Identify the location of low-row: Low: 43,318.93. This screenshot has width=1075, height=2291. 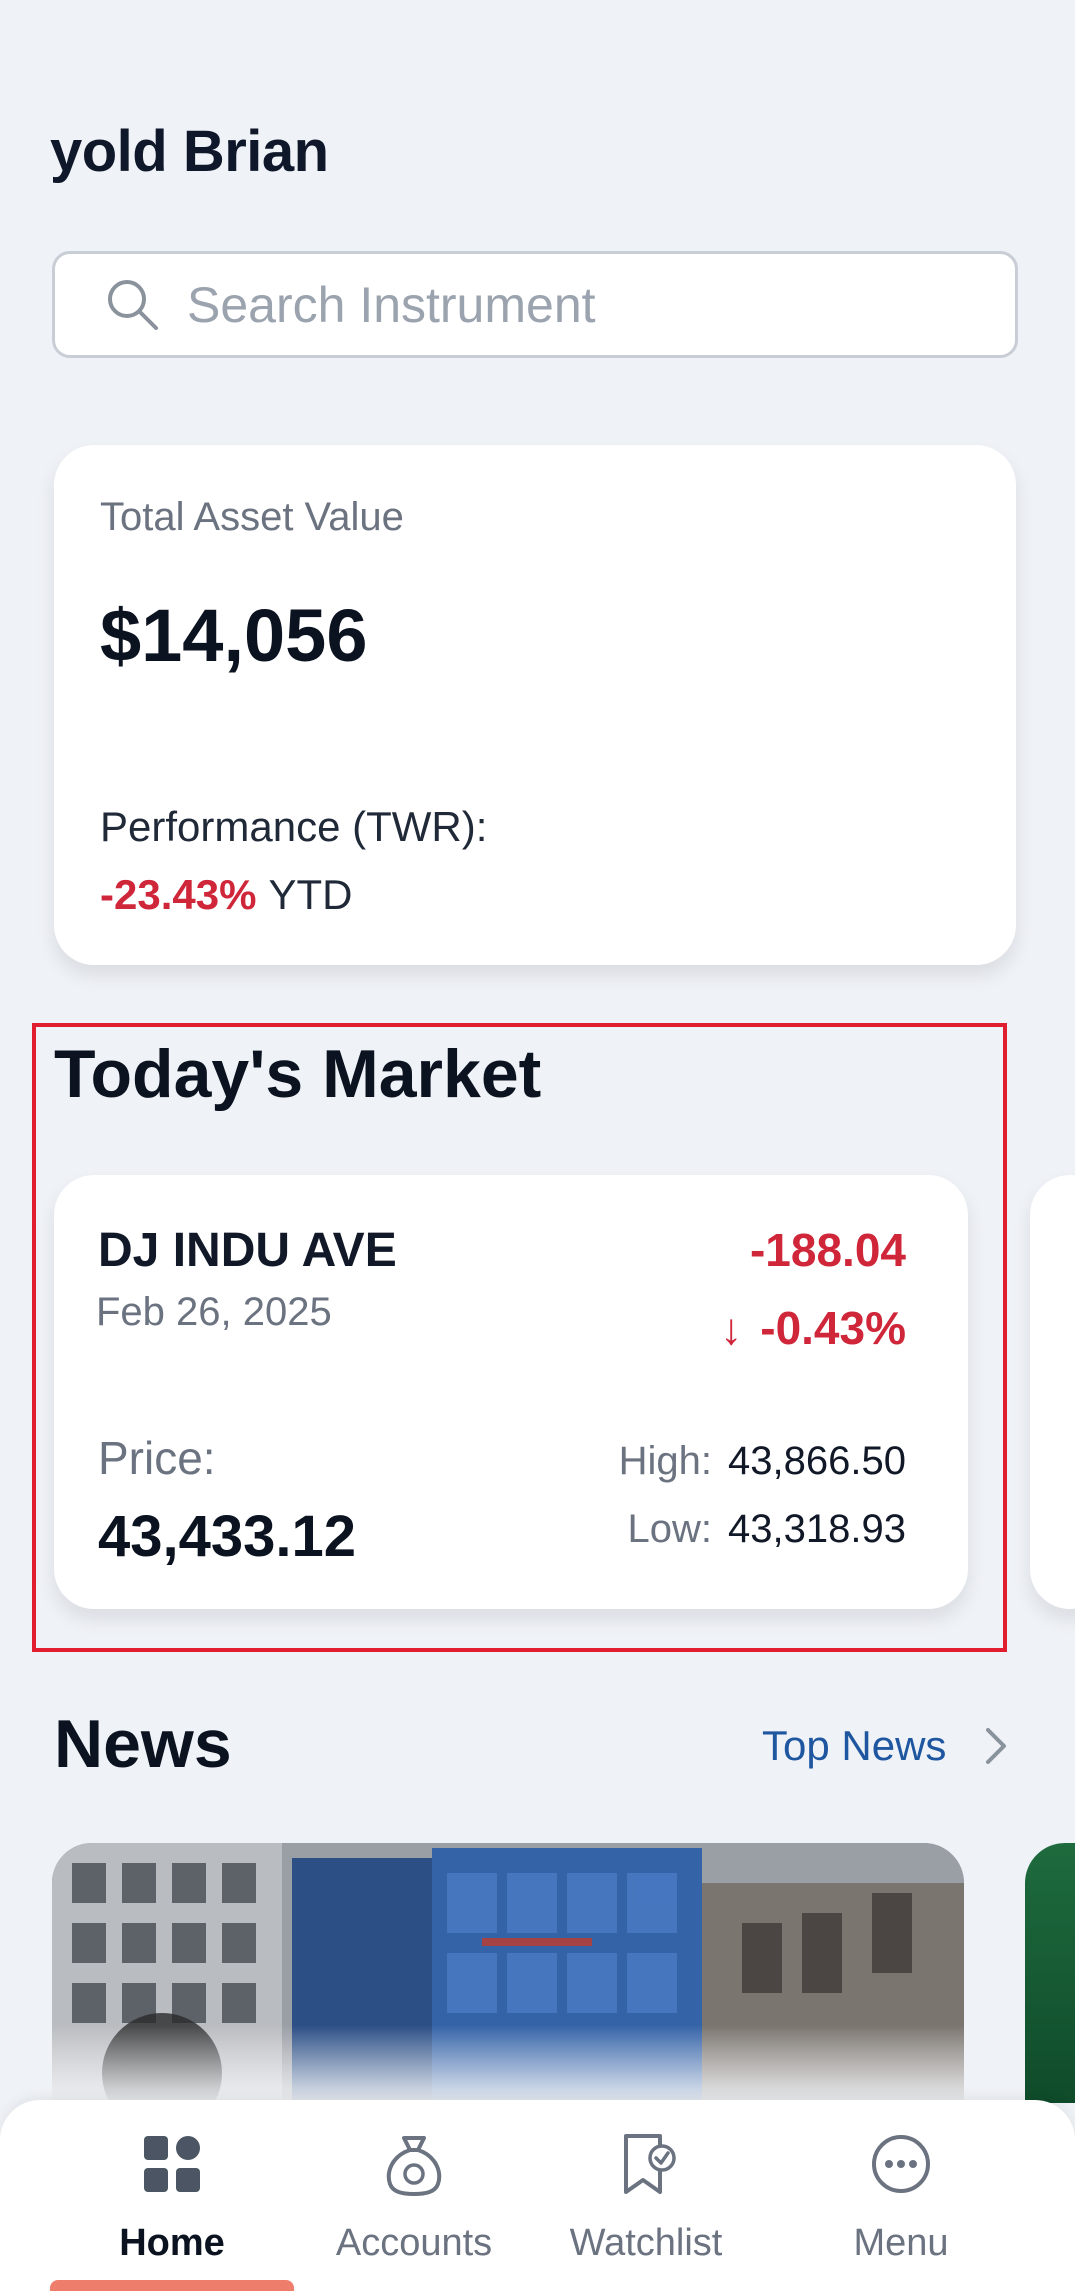
(767, 1529).